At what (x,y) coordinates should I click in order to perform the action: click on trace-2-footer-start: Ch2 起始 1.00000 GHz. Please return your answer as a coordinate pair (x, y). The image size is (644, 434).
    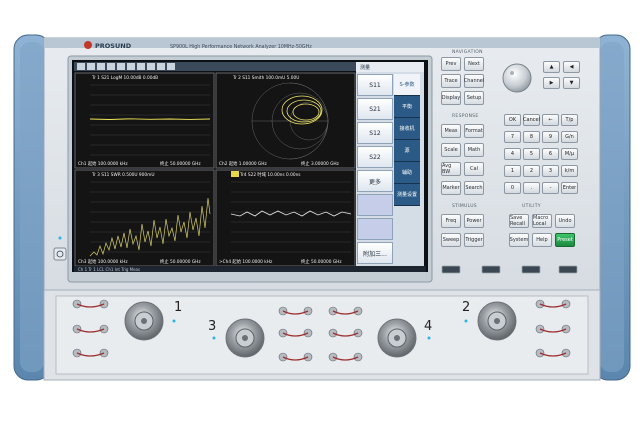
    Looking at the image, I should click on (243, 163).